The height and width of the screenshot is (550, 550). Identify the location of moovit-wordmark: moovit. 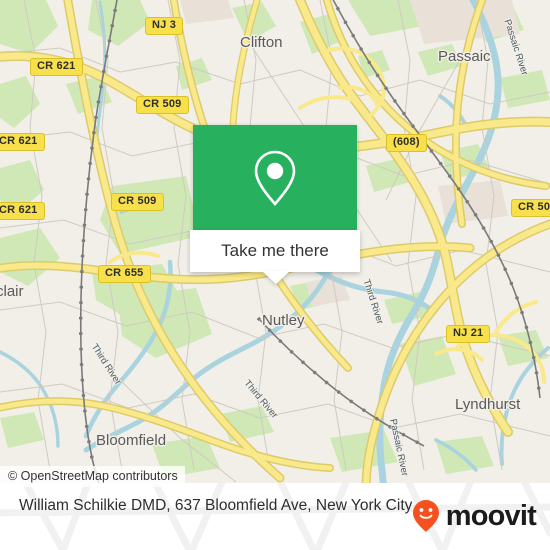
(491, 516).